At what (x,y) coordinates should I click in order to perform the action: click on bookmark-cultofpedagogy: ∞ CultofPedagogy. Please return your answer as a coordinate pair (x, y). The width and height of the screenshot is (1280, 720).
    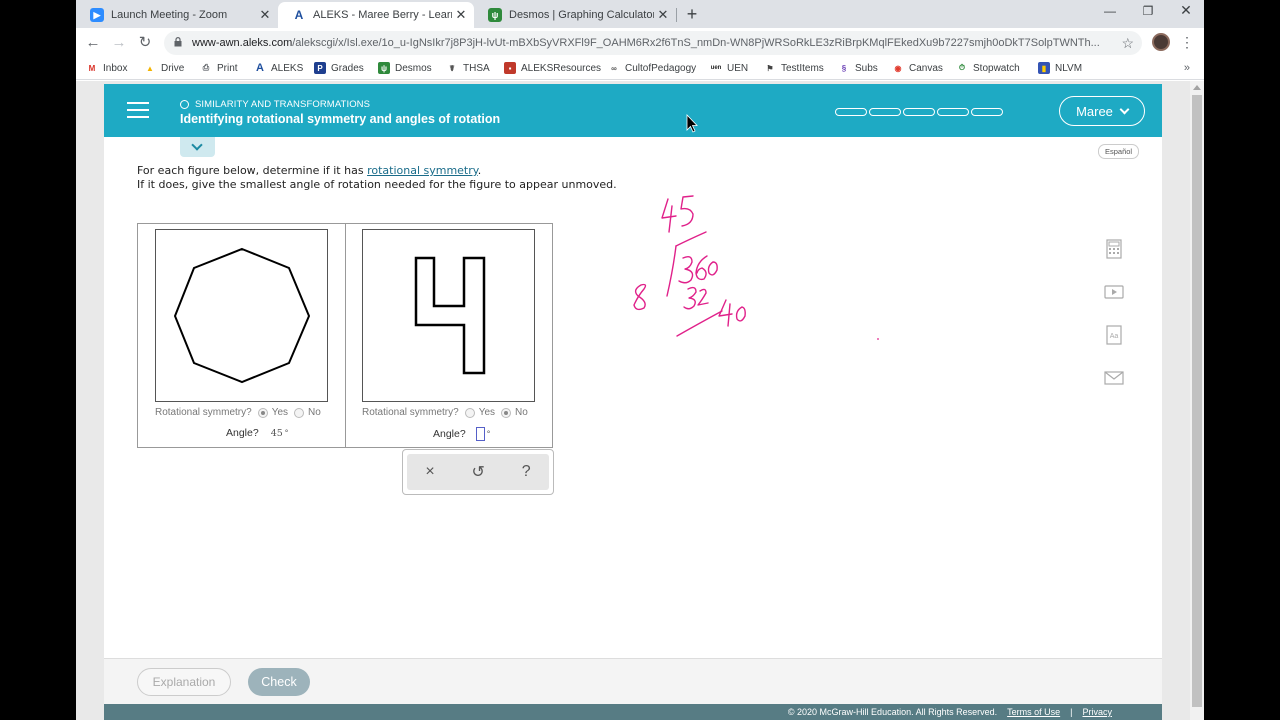
    Looking at the image, I should click on (652, 68).